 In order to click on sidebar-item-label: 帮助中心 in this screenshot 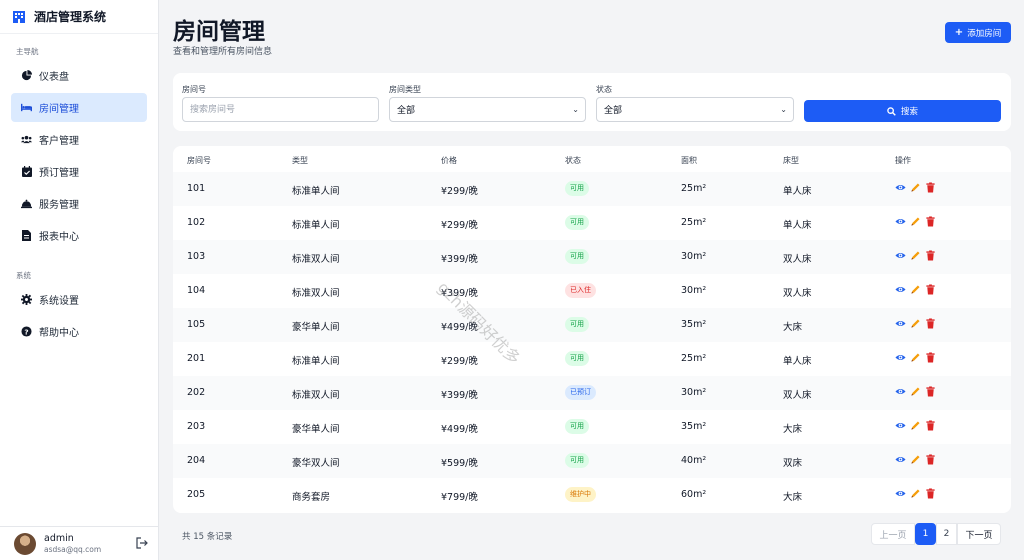, I will do `click(59, 333)`.